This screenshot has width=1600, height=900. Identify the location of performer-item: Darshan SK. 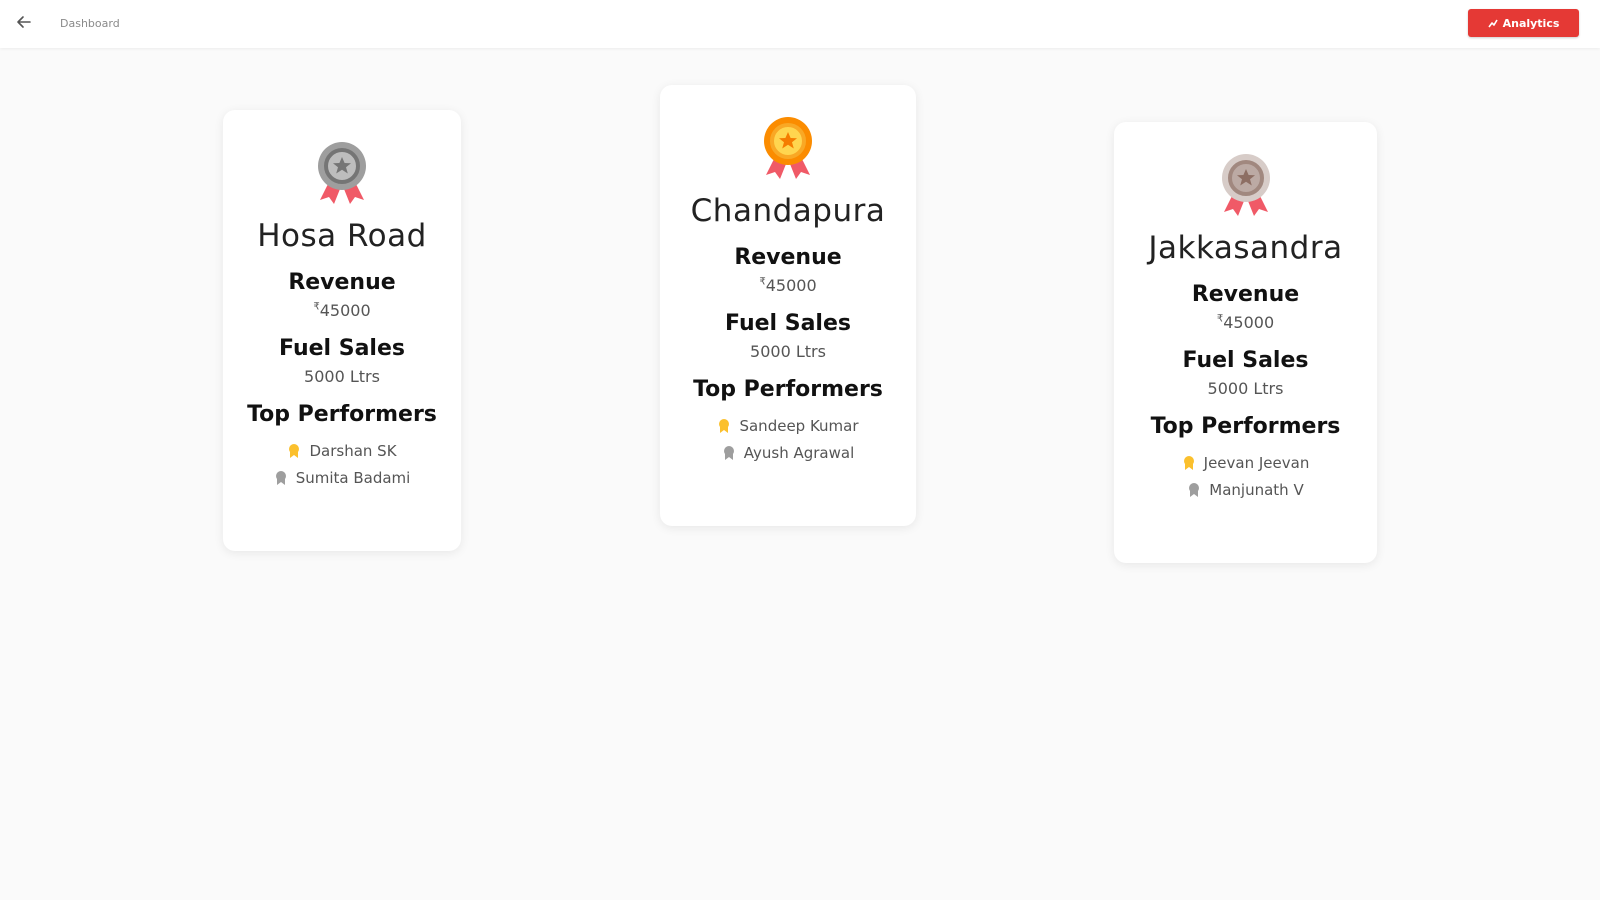
(342, 450).